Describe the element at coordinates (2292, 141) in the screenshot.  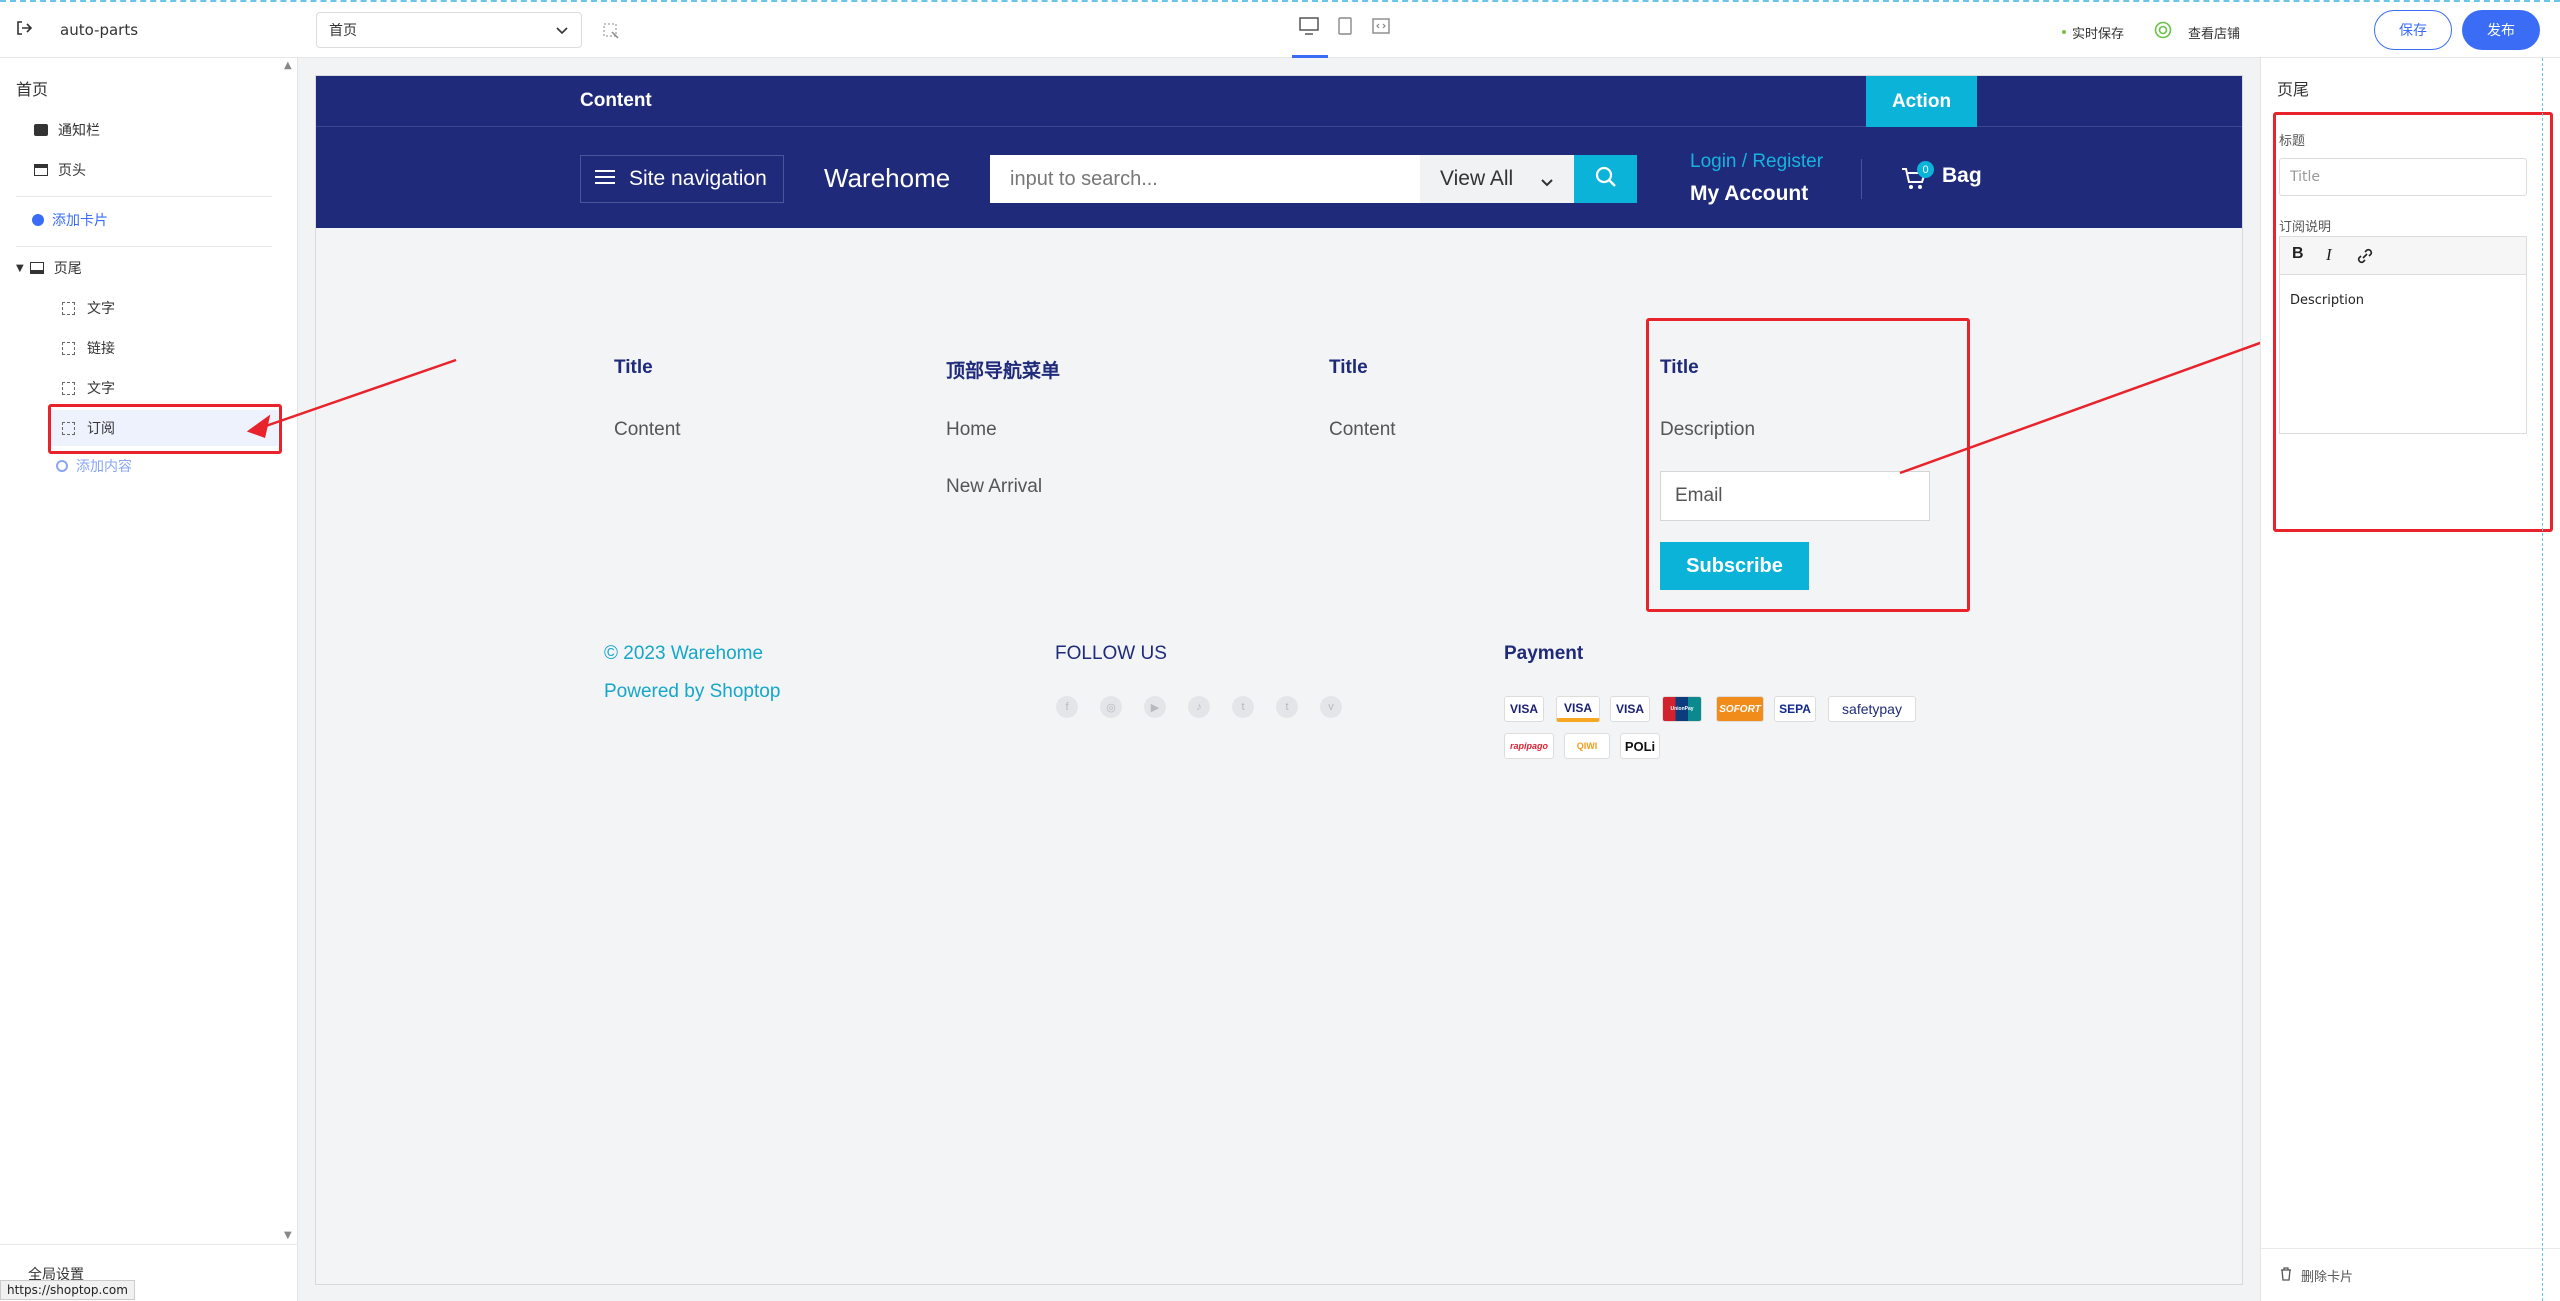
I see `title-field-label: 标题` at that location.